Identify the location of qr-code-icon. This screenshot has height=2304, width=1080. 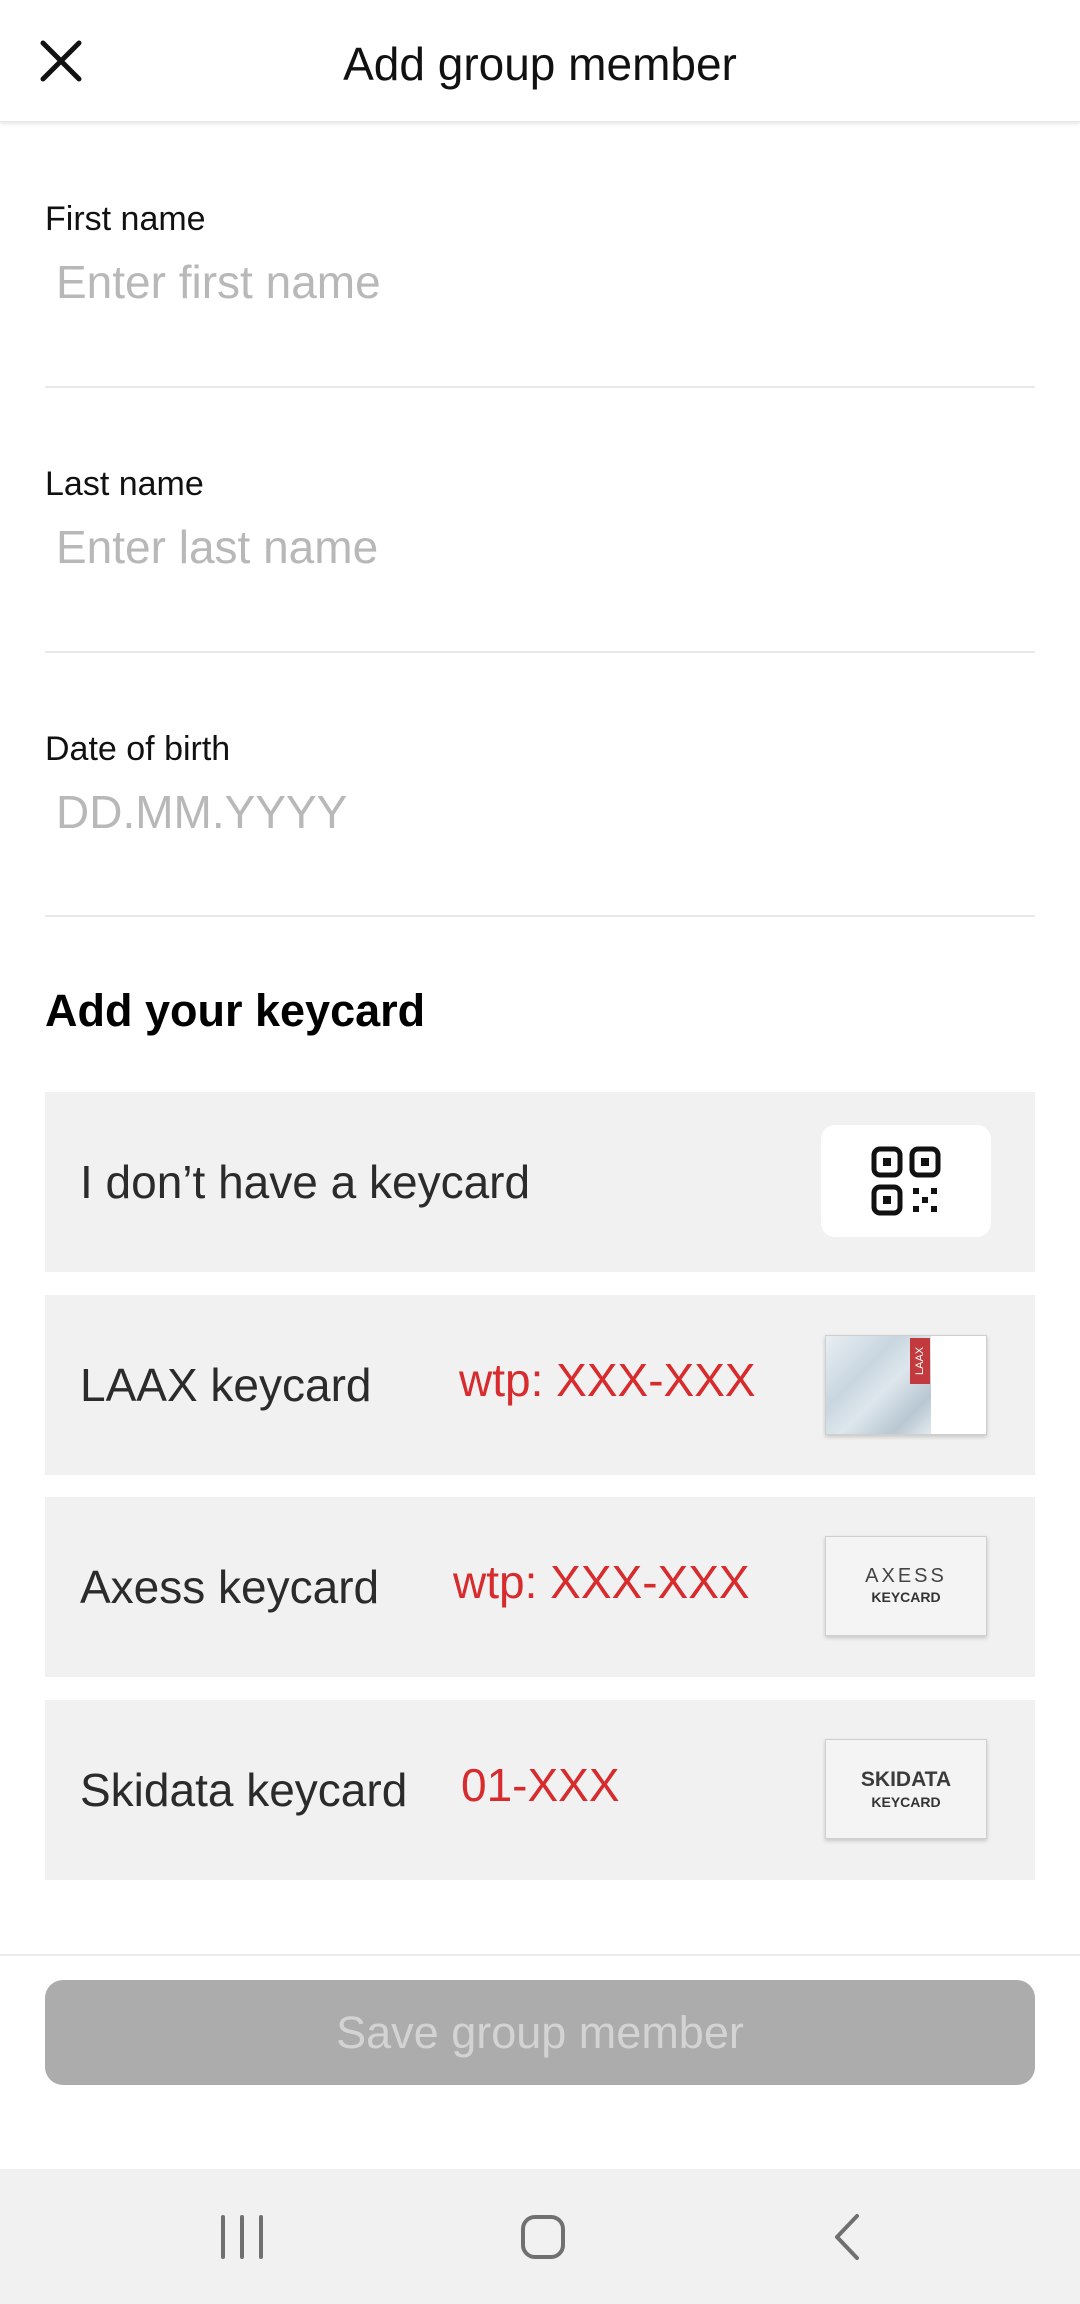
(906, 1181).